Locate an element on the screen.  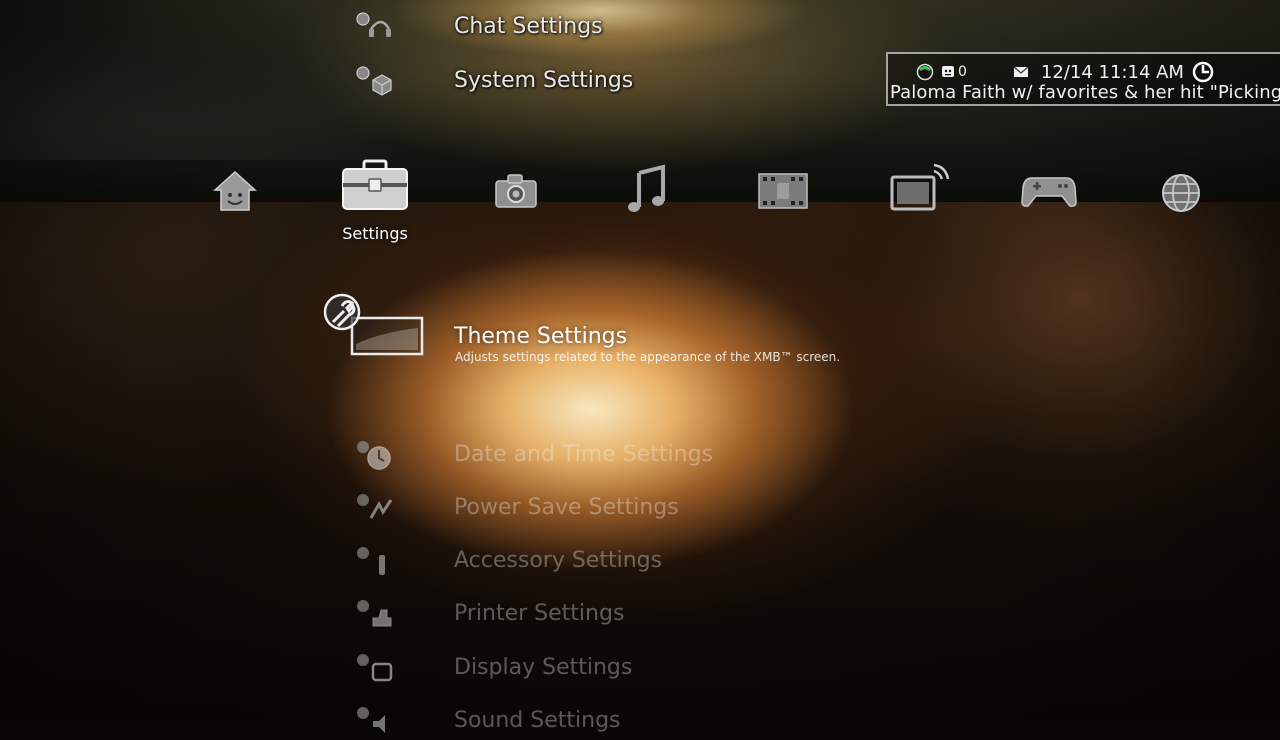
toolbox-icon is located at coordinates (375, 184).